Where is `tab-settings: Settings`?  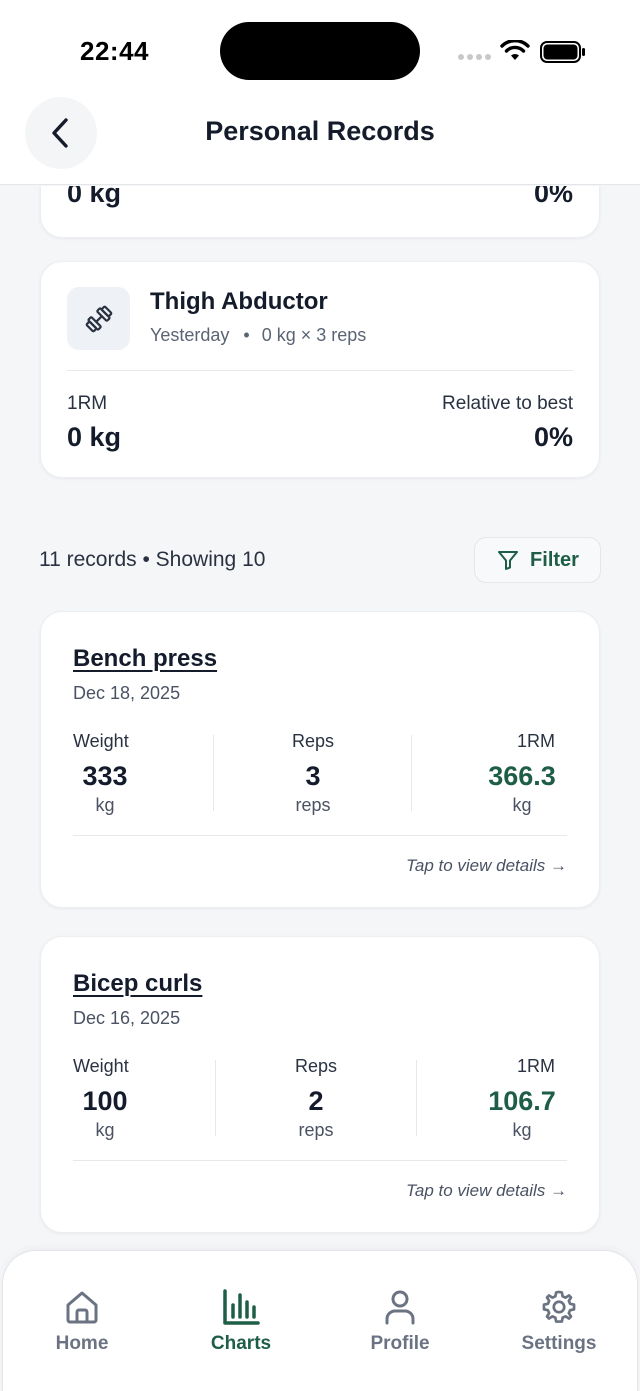 tab-settings: Settings is located at coordinates (559, 1322).